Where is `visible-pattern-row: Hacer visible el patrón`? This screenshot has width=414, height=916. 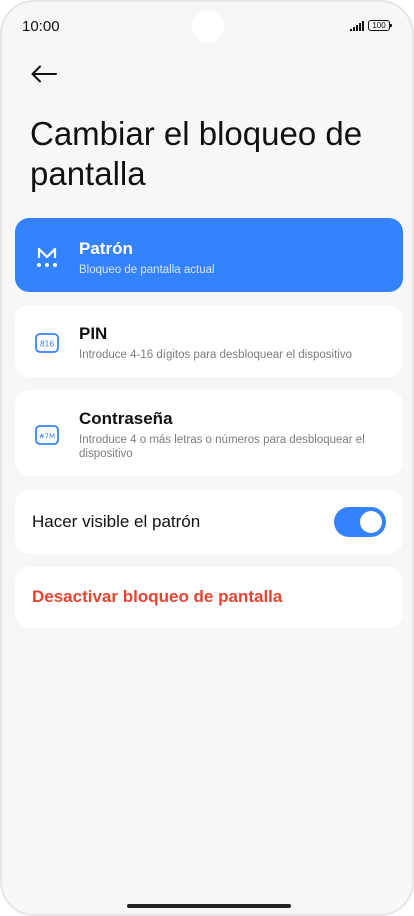
visible-pattern-row: Hacer visible el patrón is located at coordinates (209, 522).